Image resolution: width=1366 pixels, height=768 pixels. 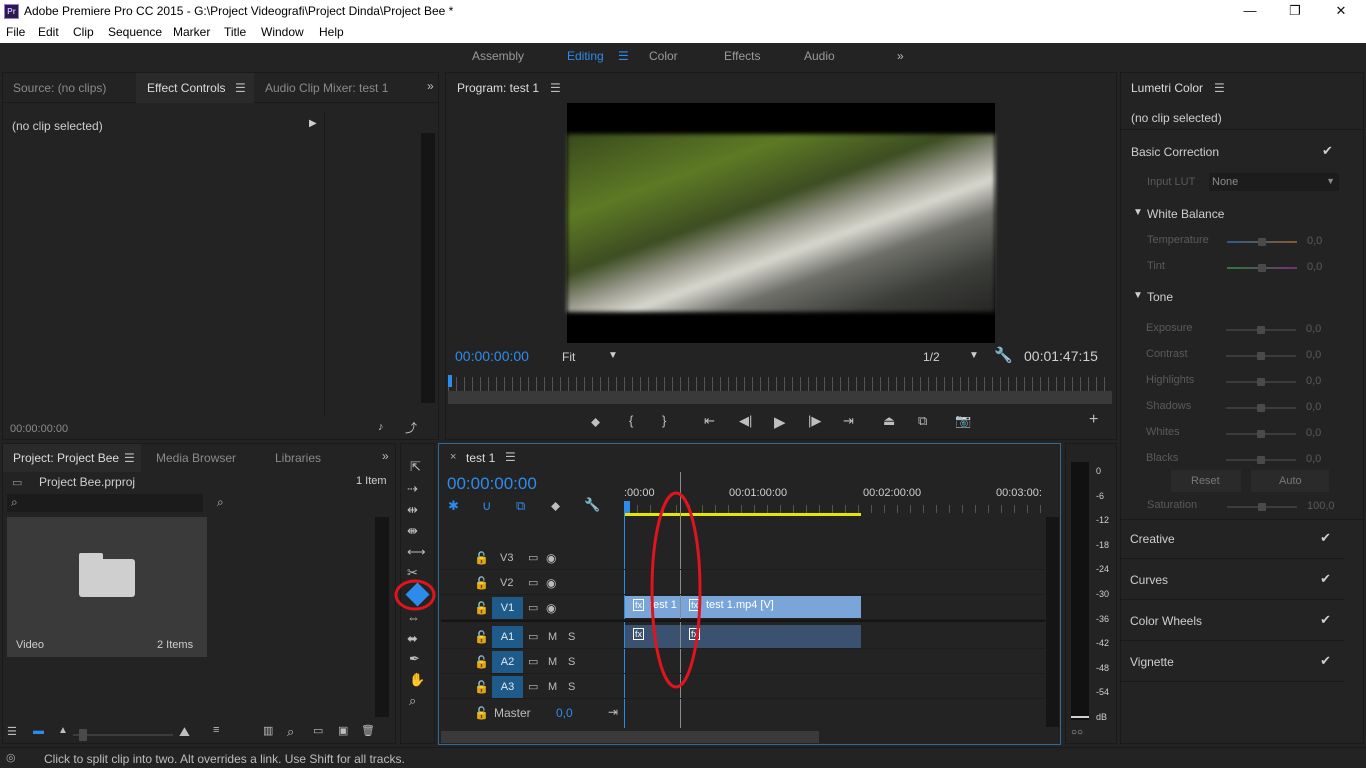 What do you see at coordinates (453, 457) in the screenshot?
I see `close-tab-icon: ×` at bounding box center [453, 457].